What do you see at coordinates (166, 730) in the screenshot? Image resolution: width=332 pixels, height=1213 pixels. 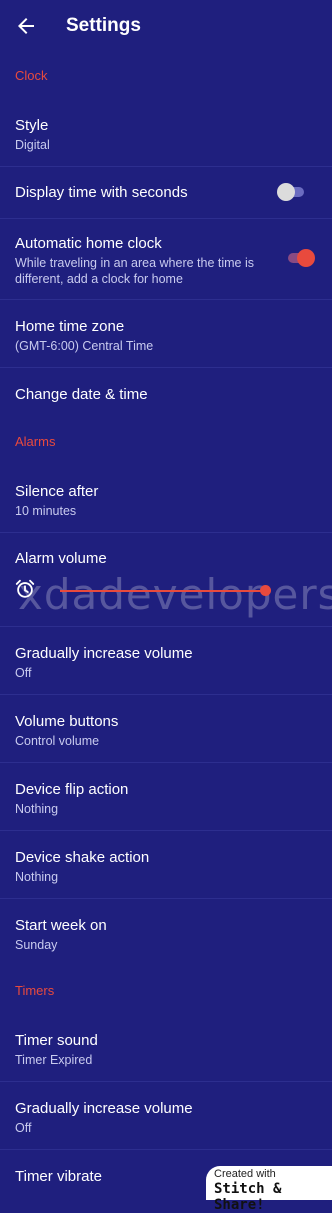 I see `setting-volume-buttons: Volume buttons Control volume` at bounding box center [166, 730].